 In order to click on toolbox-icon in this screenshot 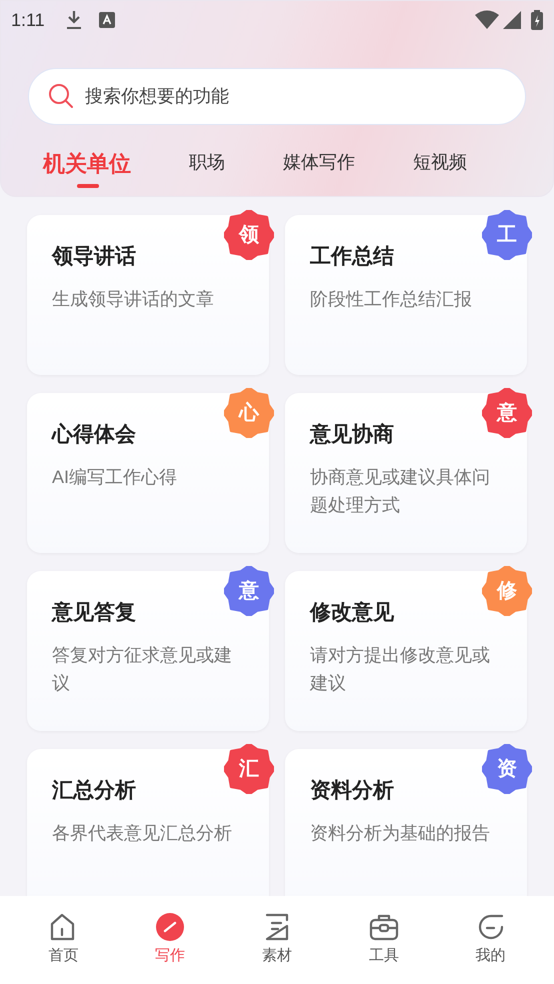, I will do `click(383, 927)`.